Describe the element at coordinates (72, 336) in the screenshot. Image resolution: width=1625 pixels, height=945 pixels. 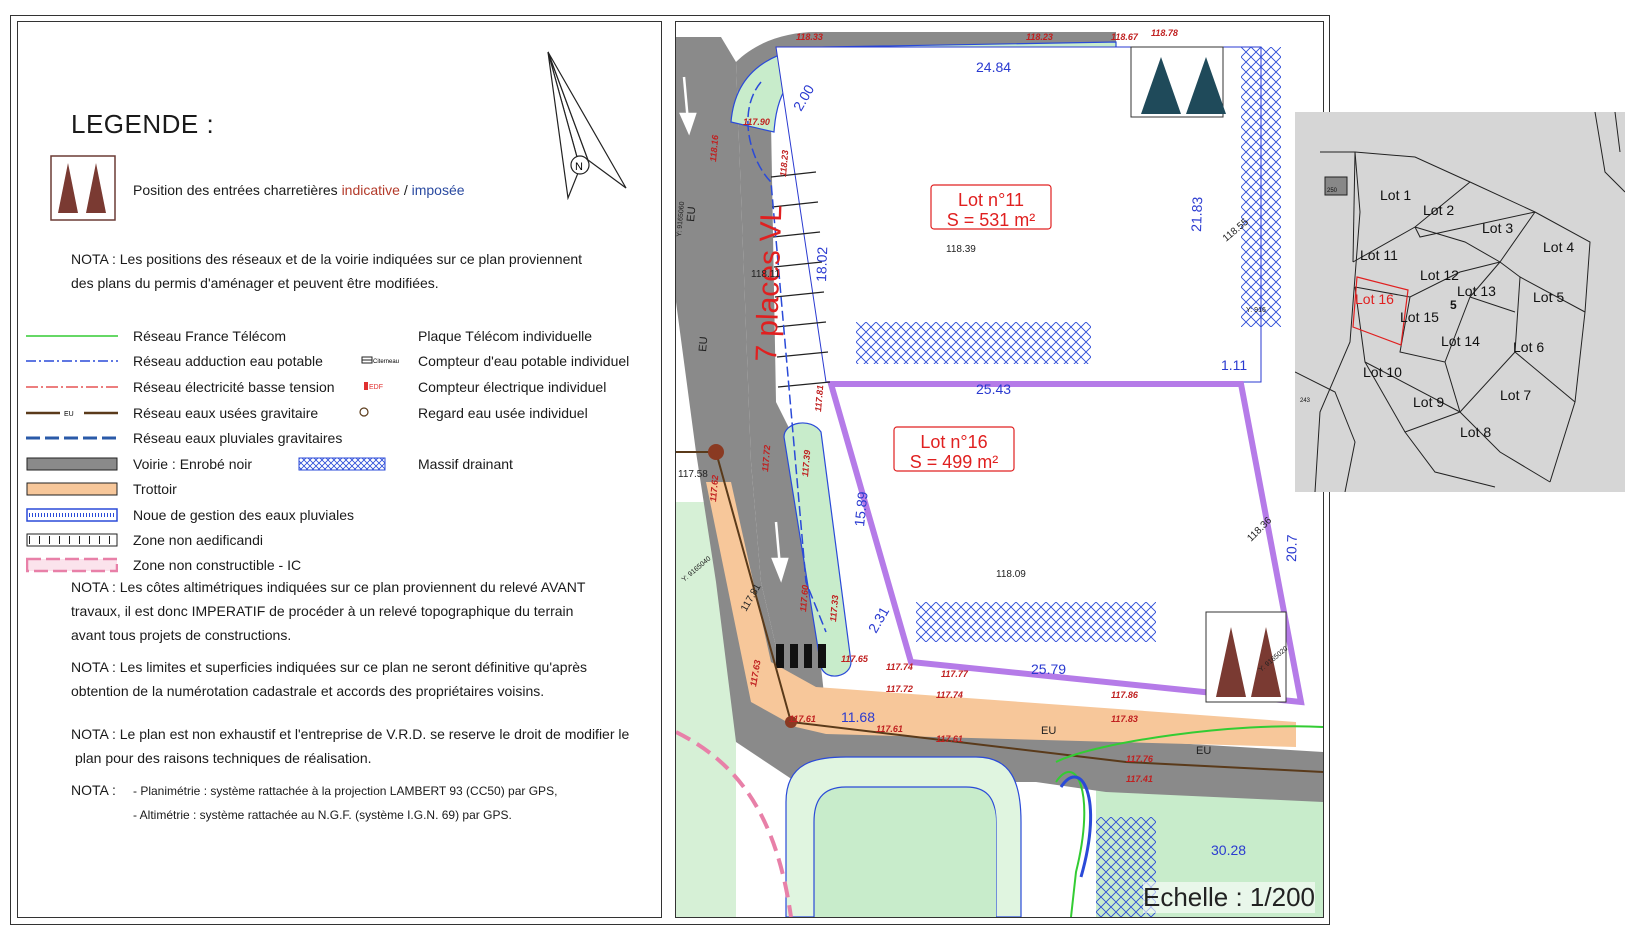
I see `telecom-line-symbol` at that location.